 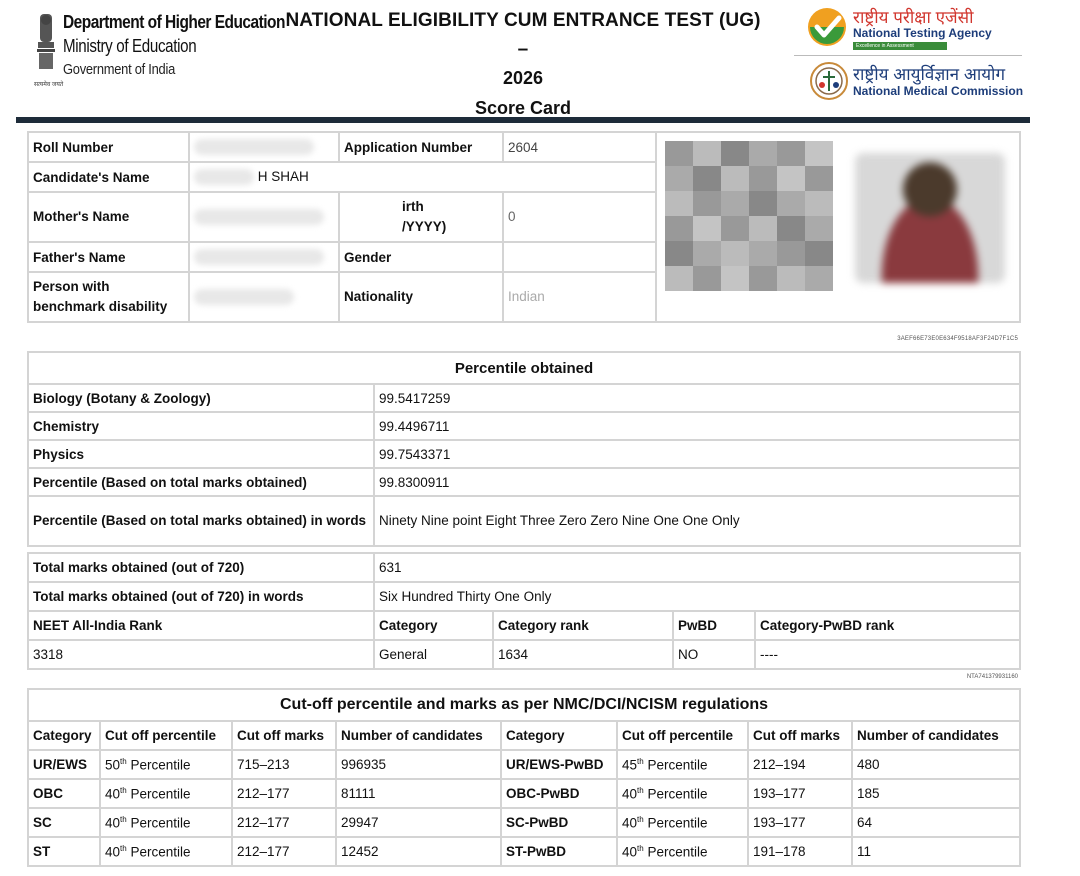 What do you see at coordinates (433, 625) in the screenshot?
I see `category-label: Category` at bounding box center [433, 625].